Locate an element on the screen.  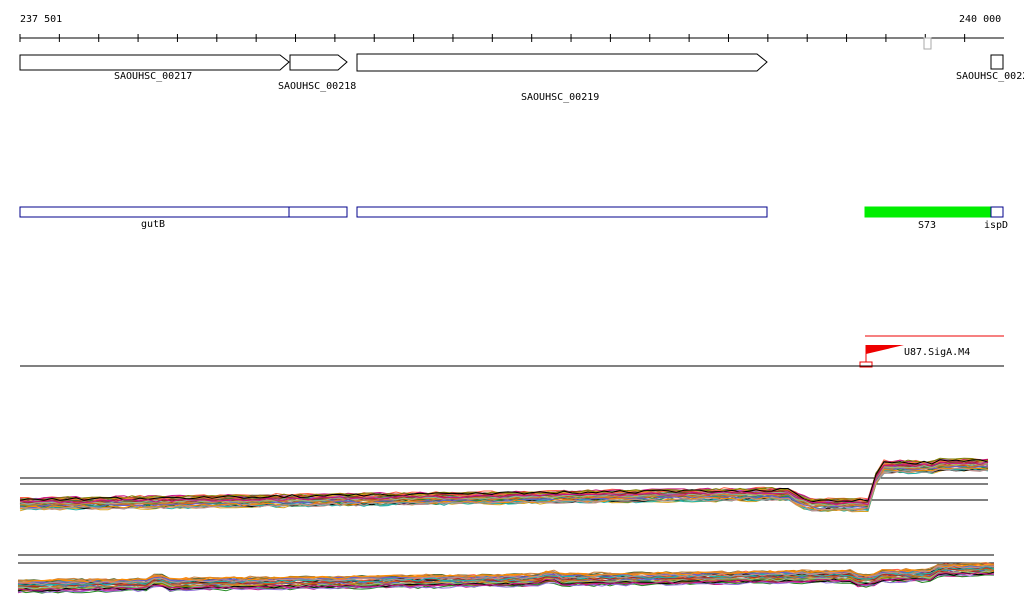
ruler-start-label: 237 501 is located at coordinates (41, 19).